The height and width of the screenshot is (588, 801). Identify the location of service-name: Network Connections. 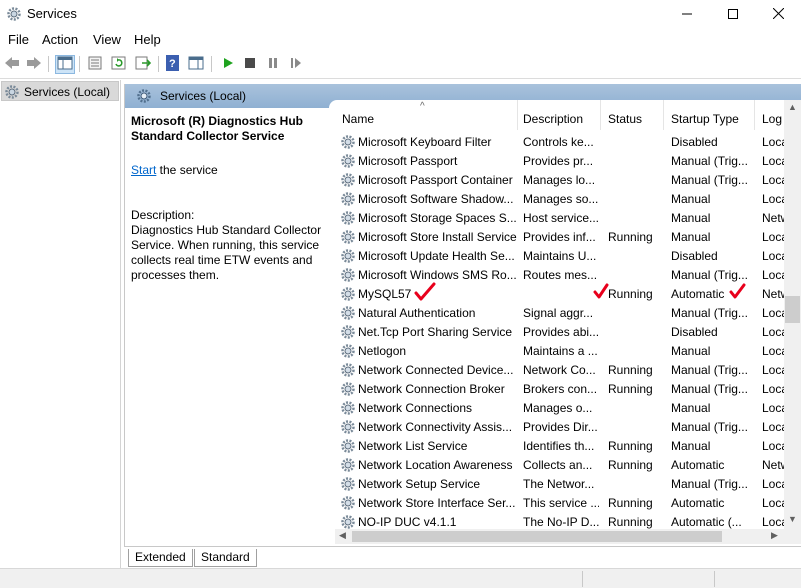
(415, 408).